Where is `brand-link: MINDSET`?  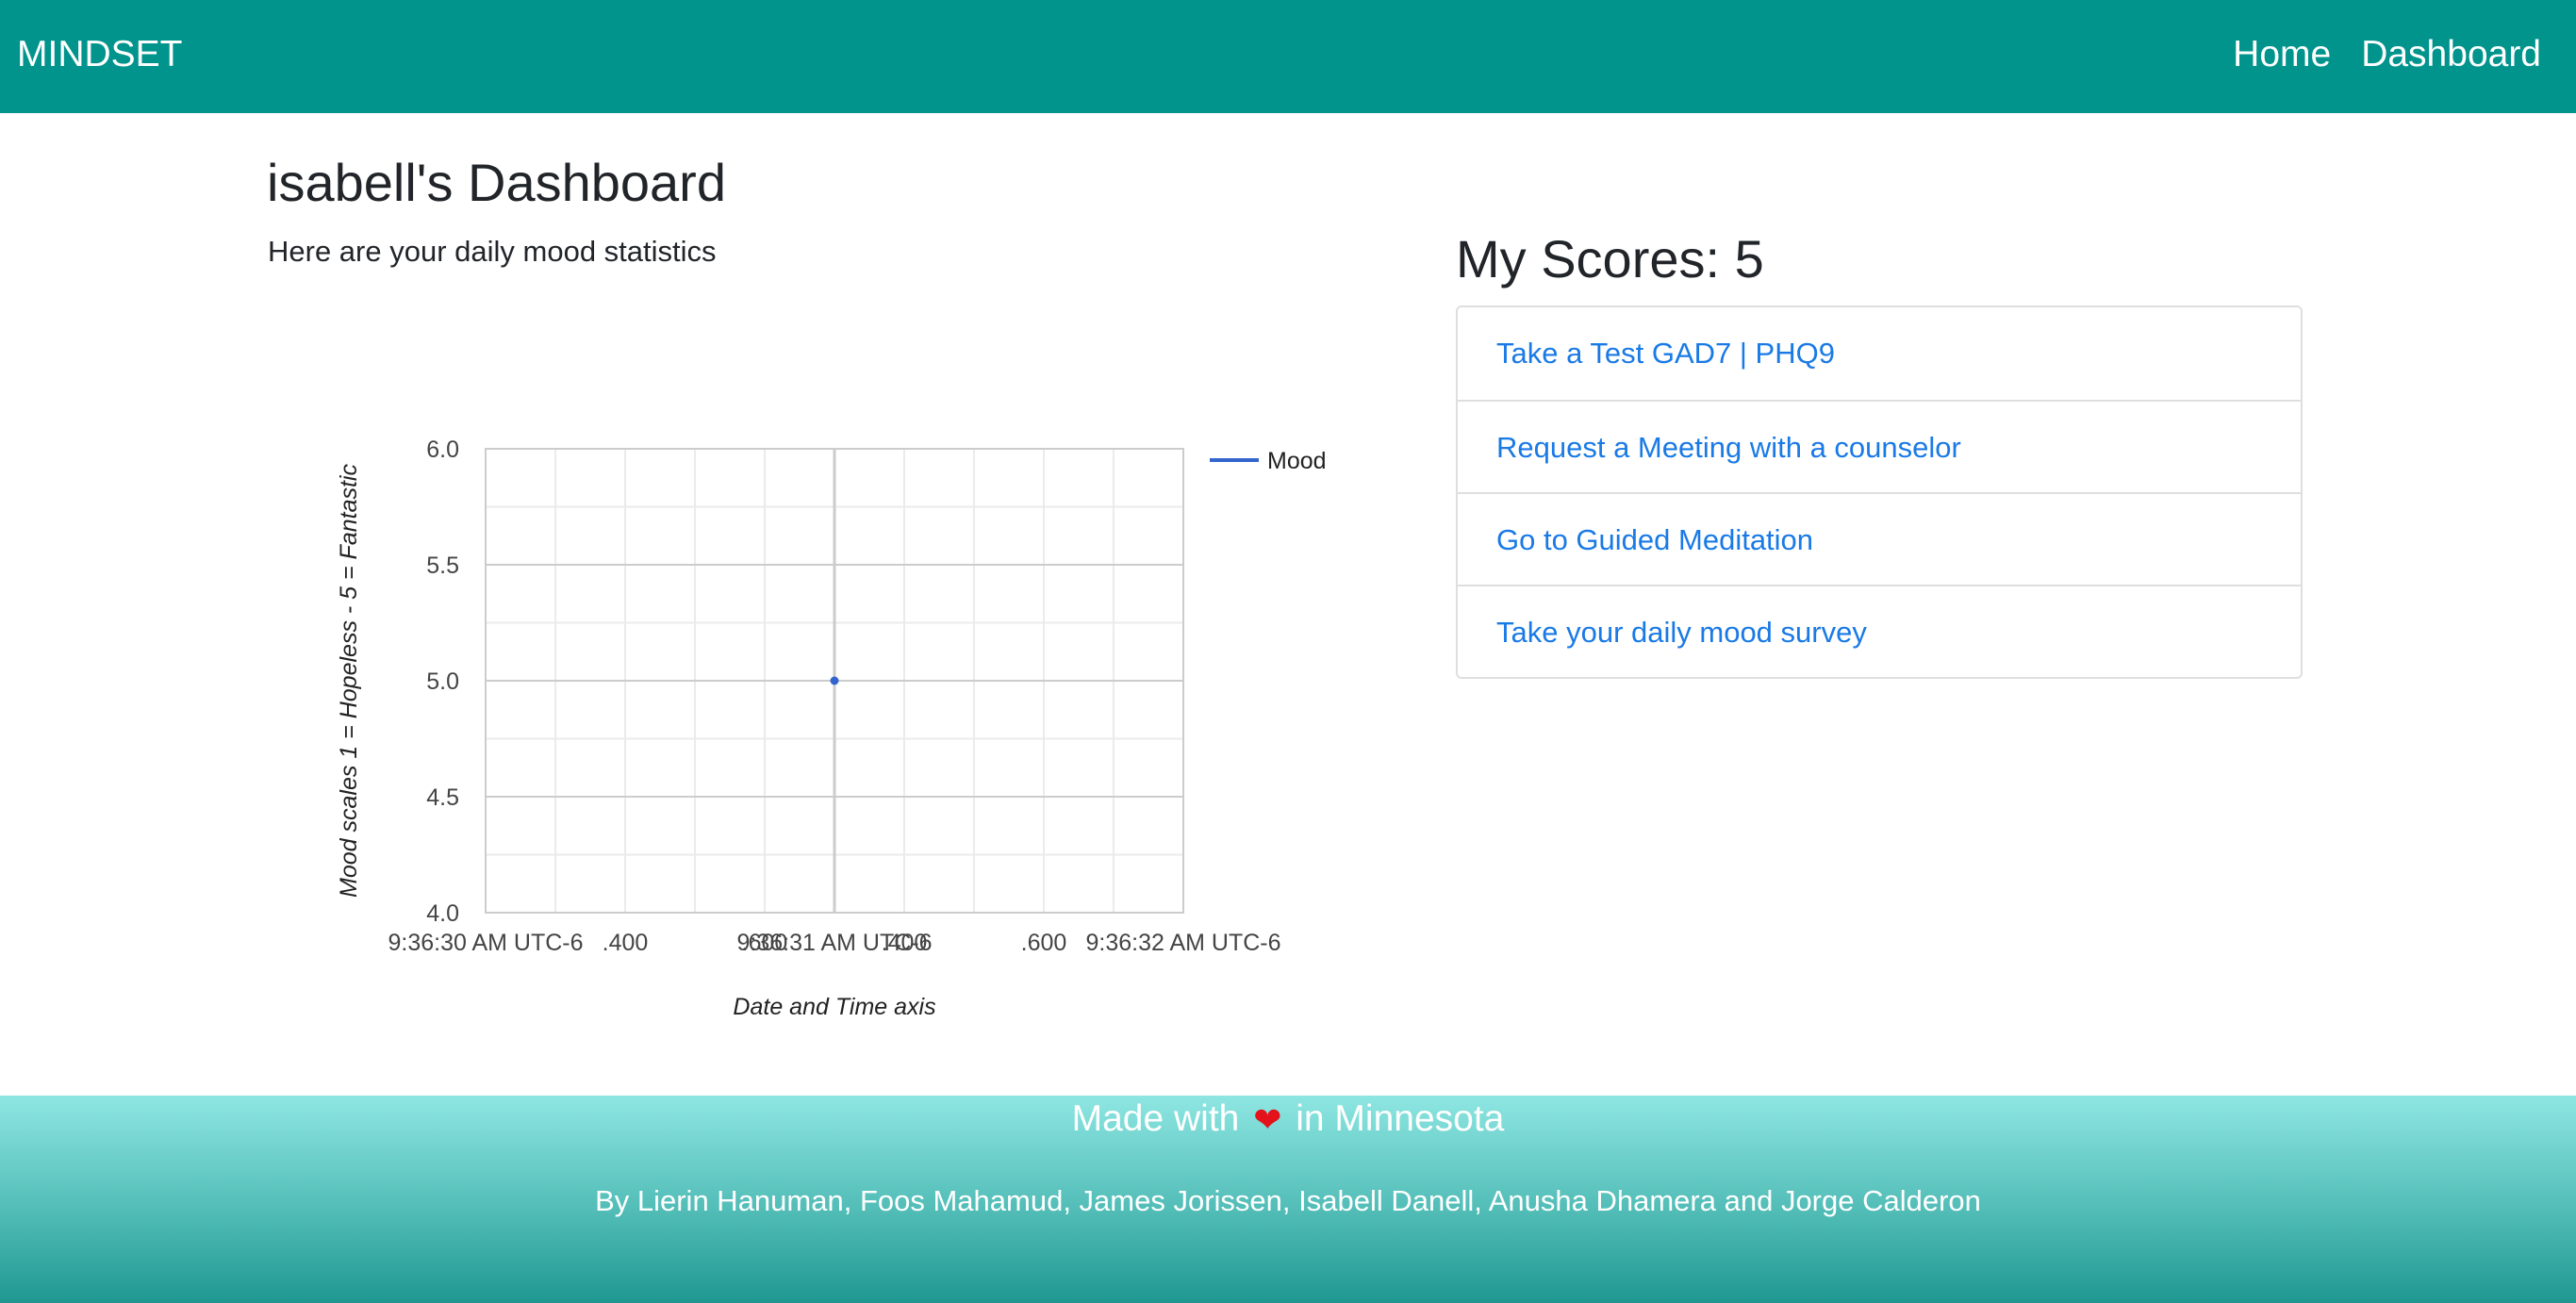 brand-link: MINDSET is located at coordinates (100, 55).